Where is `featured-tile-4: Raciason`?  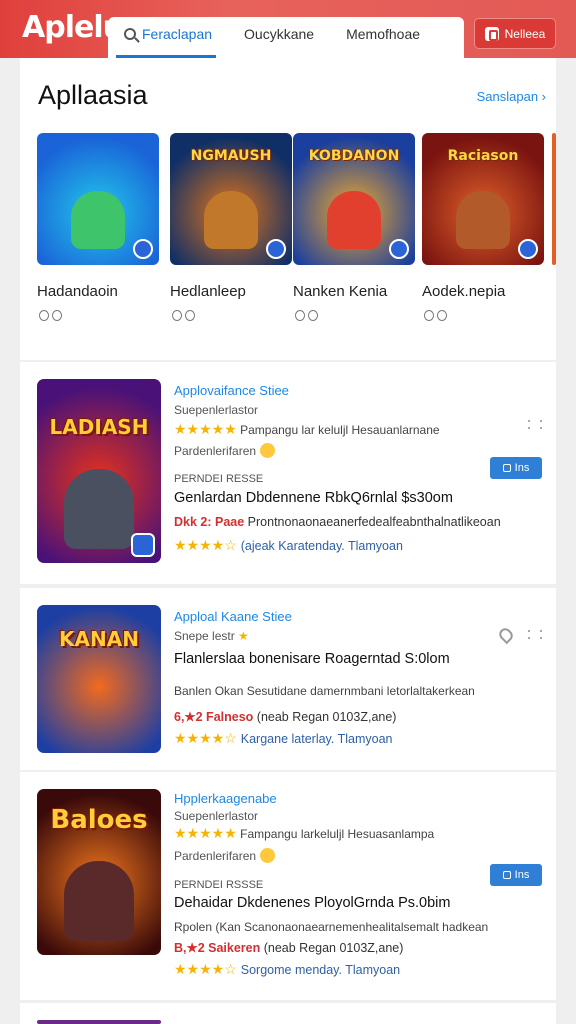 featured-tile-4: Raciason is located at coordinates (483, 199).